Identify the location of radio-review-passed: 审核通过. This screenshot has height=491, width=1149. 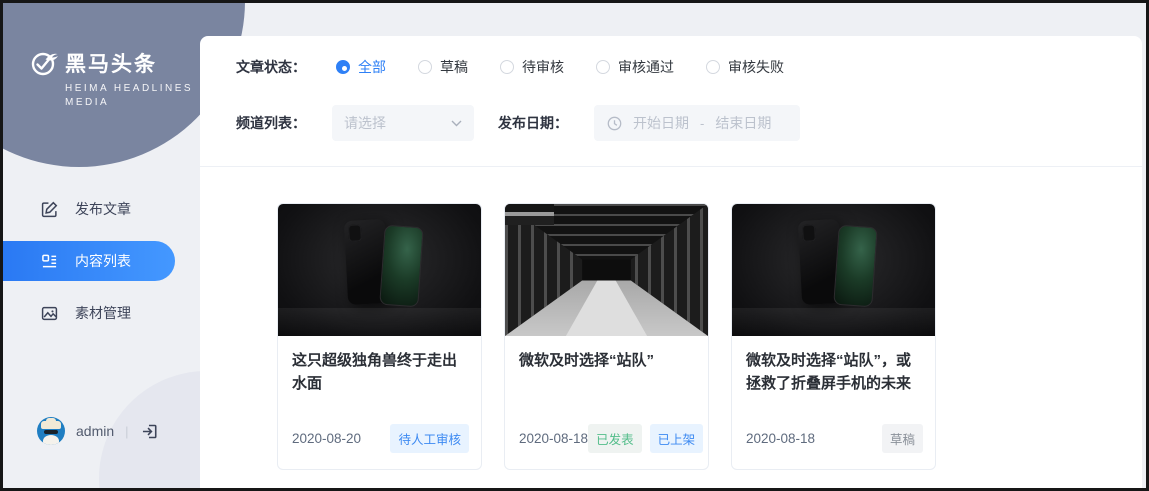
(635, 67).